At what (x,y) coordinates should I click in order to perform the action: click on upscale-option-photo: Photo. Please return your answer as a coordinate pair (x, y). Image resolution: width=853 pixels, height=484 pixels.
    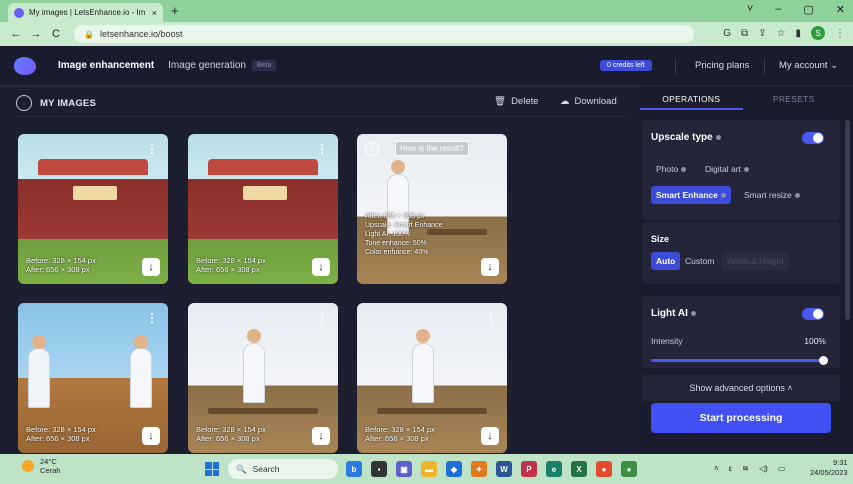
    Looking at the image, I should click on (671, 169).